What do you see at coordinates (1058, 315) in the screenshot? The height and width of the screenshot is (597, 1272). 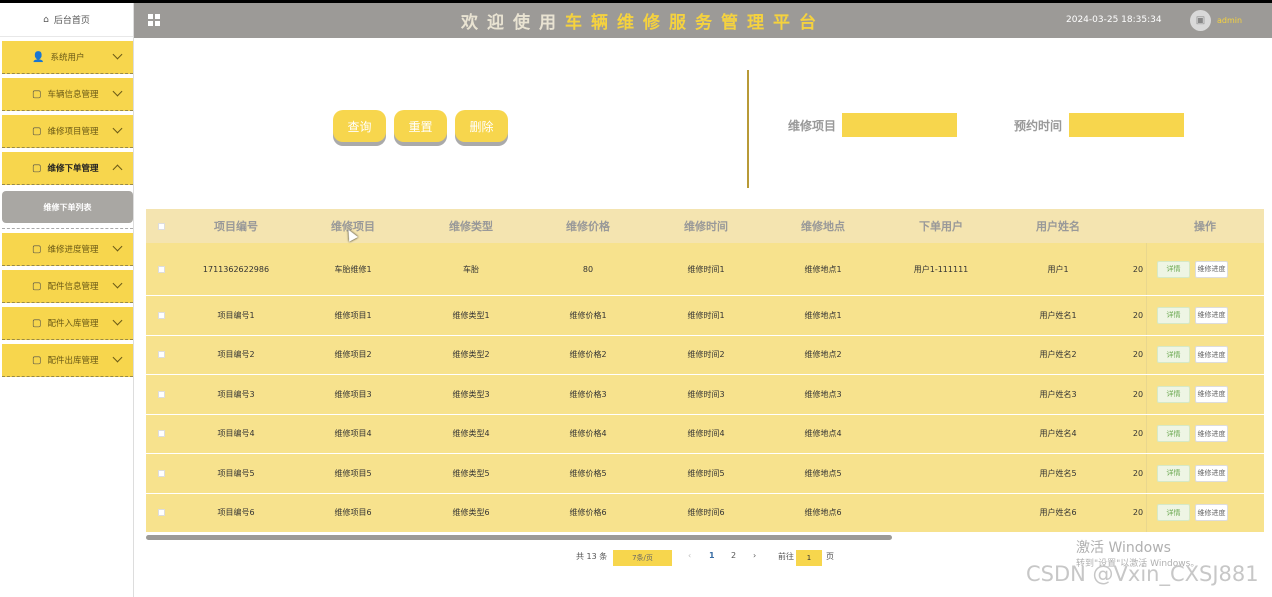 I see `table-cell: 用户姓名1` at bounding box center [1058, 315].